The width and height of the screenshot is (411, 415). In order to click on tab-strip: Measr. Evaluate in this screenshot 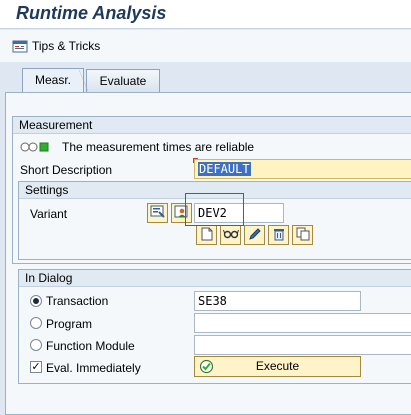, I will do `click(205, 80)`.